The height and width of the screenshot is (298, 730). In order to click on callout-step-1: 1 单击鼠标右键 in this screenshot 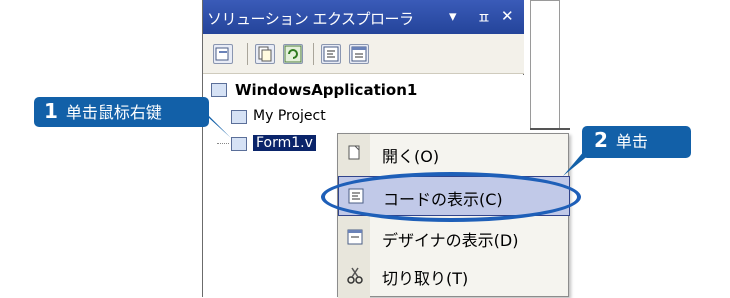, I will do `click(121, 112)`.